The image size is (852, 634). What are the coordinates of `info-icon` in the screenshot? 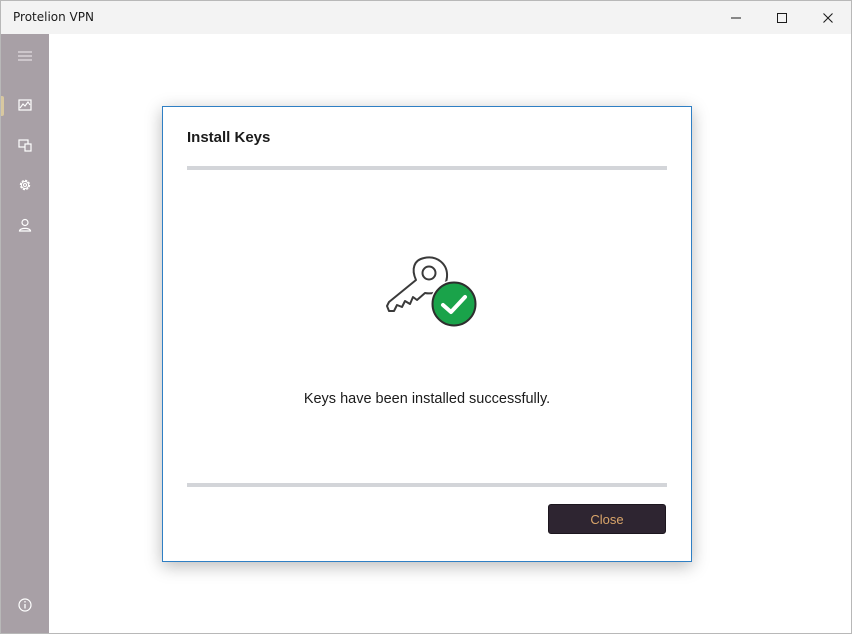 It's located at (25, 605).